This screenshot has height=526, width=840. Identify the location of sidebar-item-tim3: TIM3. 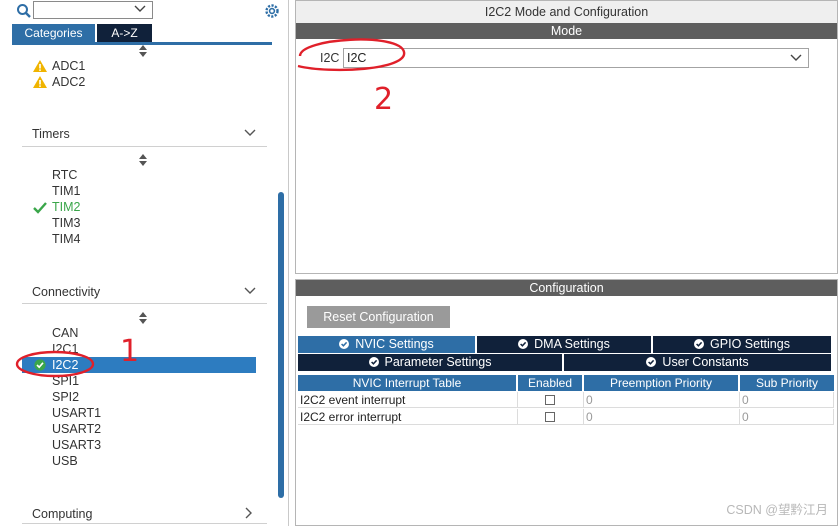
(66, 223).